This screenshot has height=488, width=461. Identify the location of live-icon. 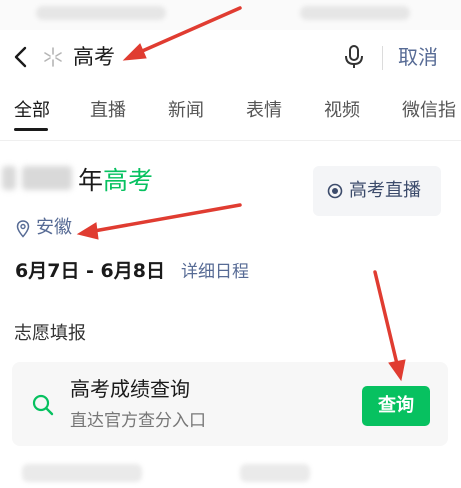
(335, 191).